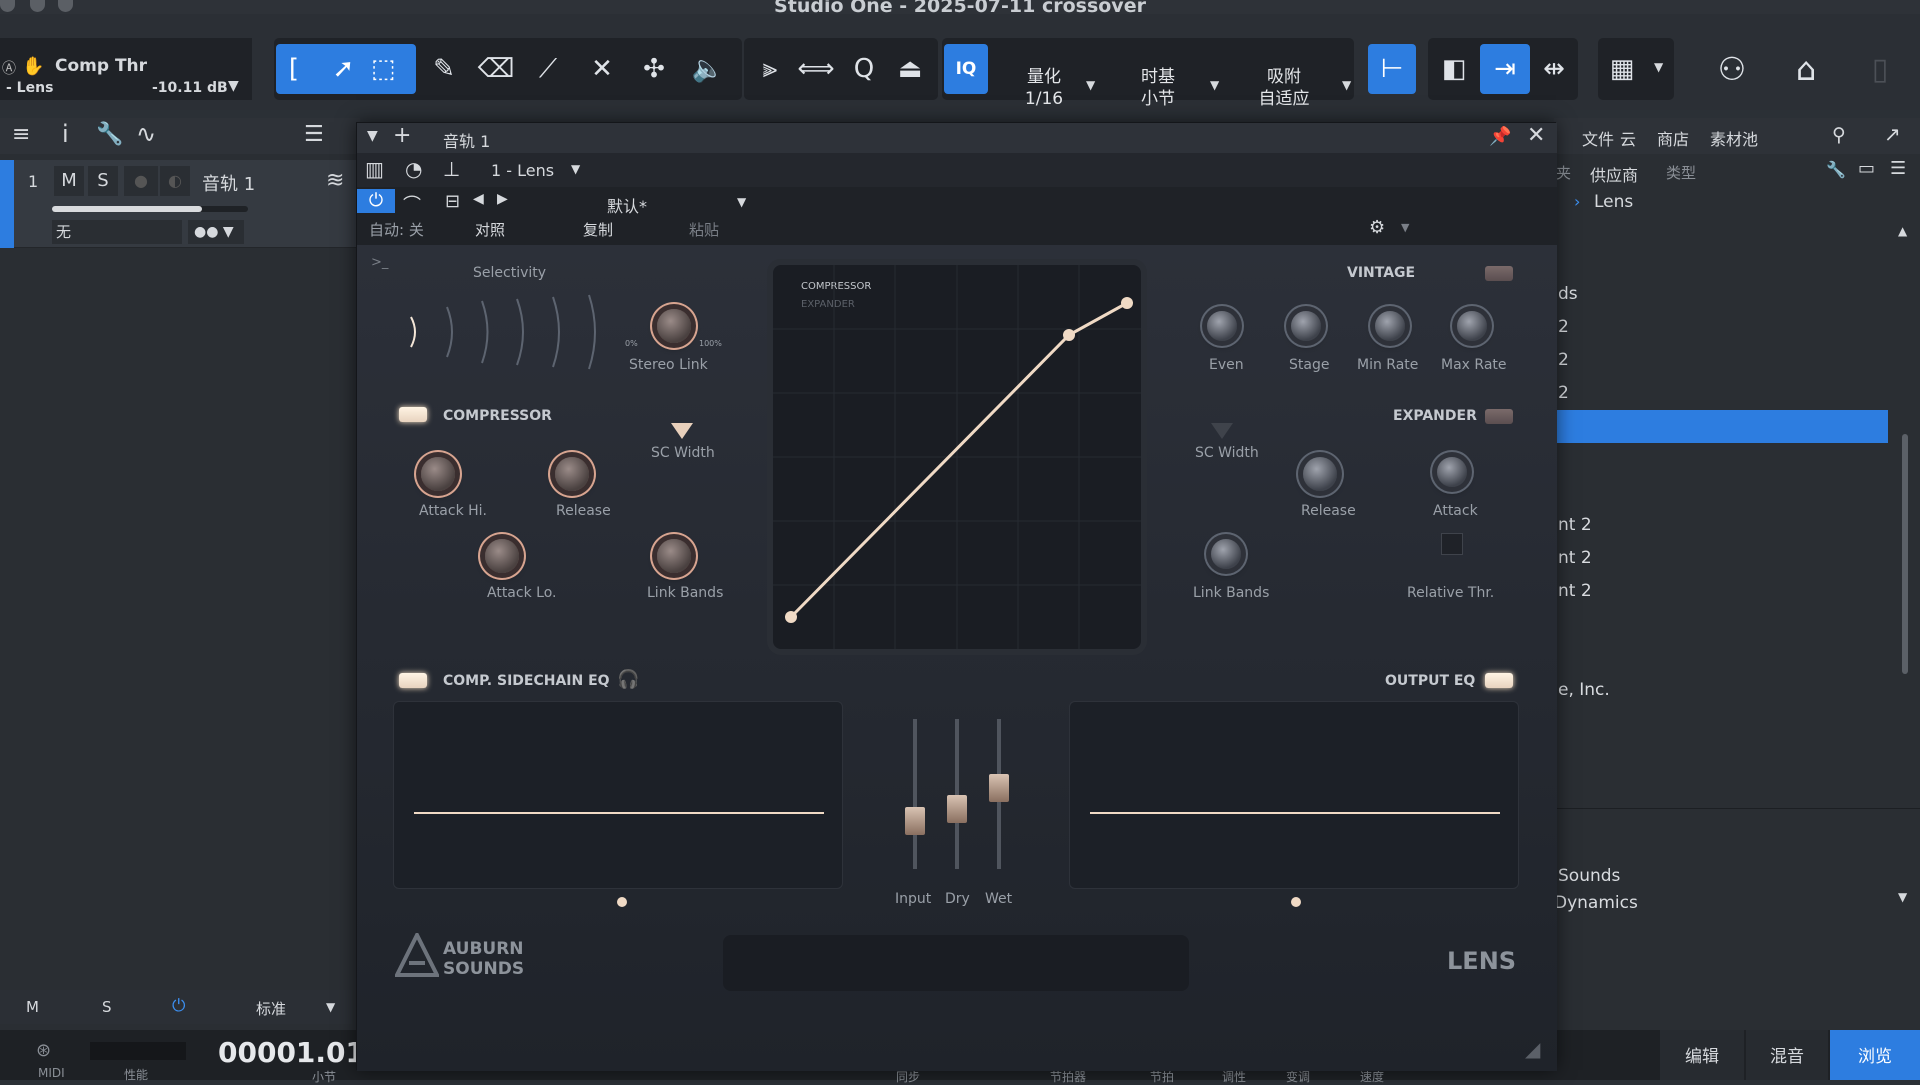  Describe the element at coordinates (490, 229) in the screenshot. I see `compare-button: 对照` at that location.